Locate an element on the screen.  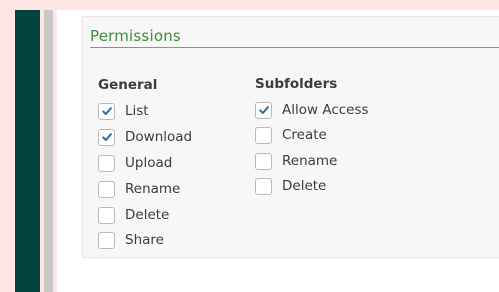
general-delete-option: Delete is located at coordinates (133, 215).